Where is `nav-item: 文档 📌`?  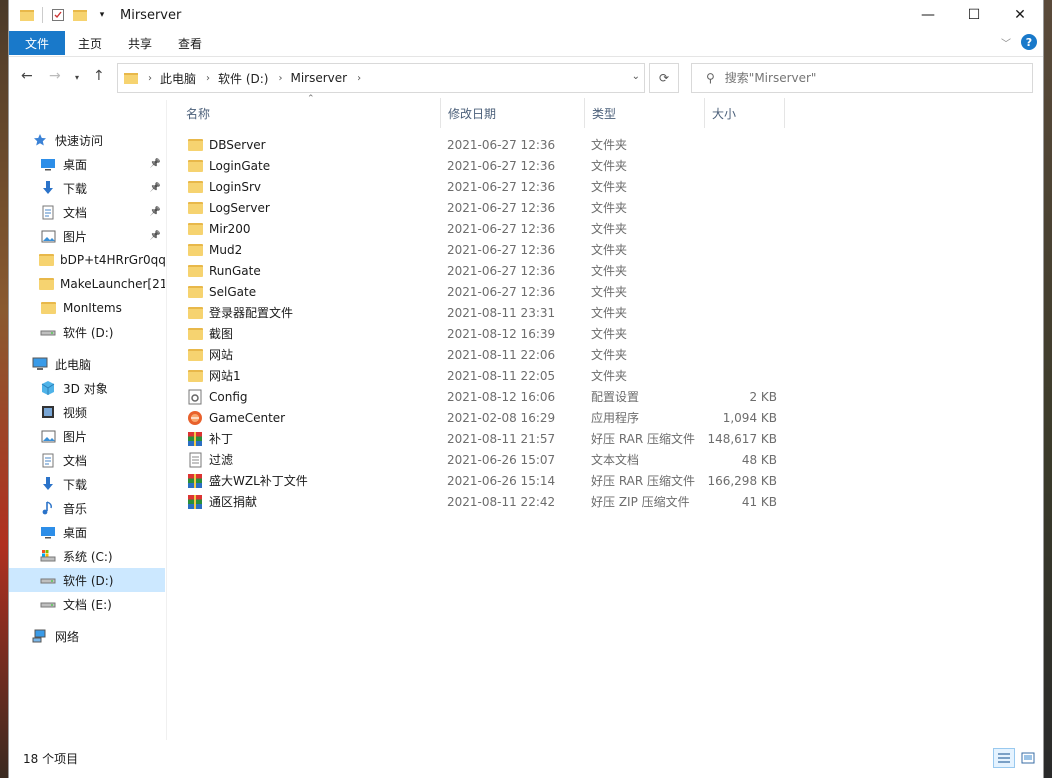
nav-item: 文档 📌 is located at coordinates (87, 212).